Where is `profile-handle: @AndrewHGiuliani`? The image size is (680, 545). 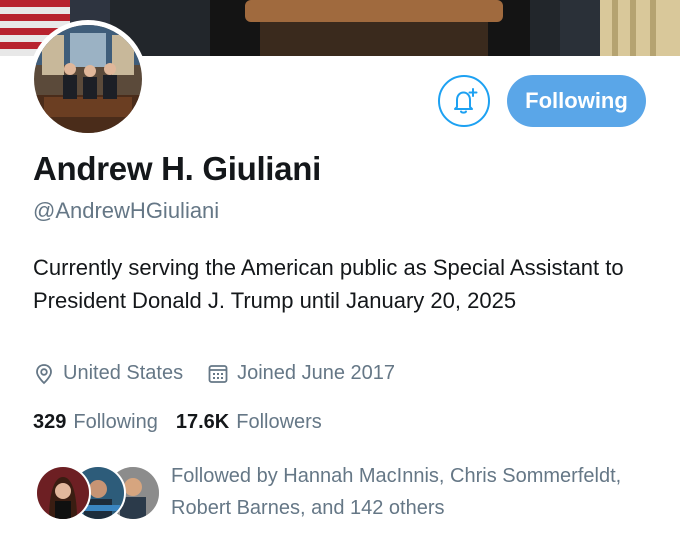
profile-handle: @AndrewHGiuliani is located at coordinates (126, 210).